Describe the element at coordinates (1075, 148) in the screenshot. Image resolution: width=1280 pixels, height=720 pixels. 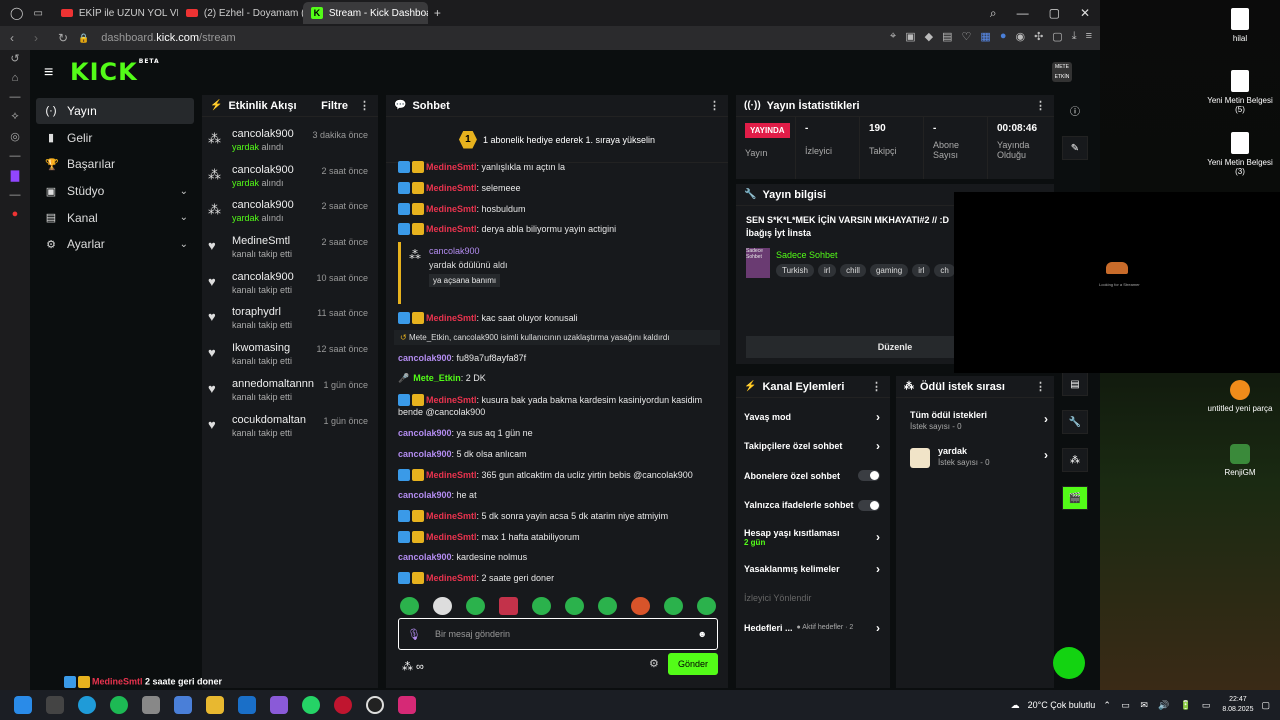
I see `pencil-button: ✎` at that location.